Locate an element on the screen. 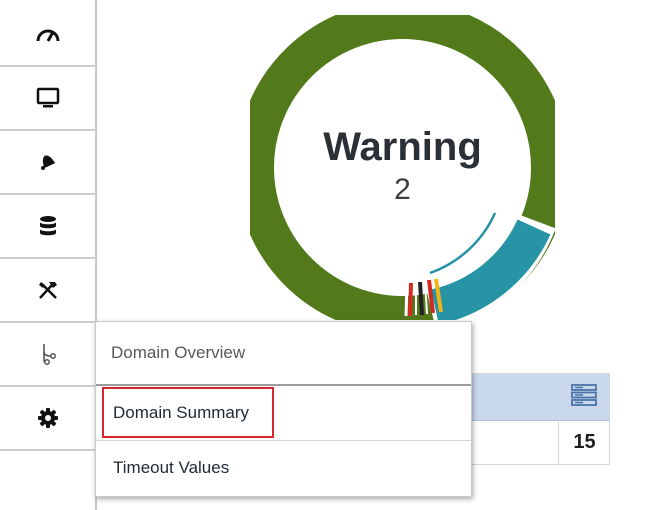 This screenshot has height=510, width=669. monitor-icon is located at coordinates (47, 97).